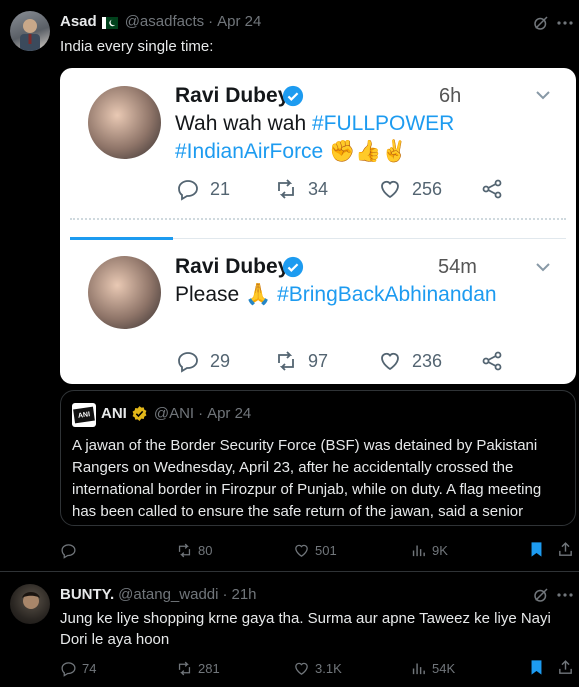 The width and height of the screenshot is (579, 687). Describe the element at coordinates (318, 219) in the screenshot. I see `embedded-dotted-divider` at that location.